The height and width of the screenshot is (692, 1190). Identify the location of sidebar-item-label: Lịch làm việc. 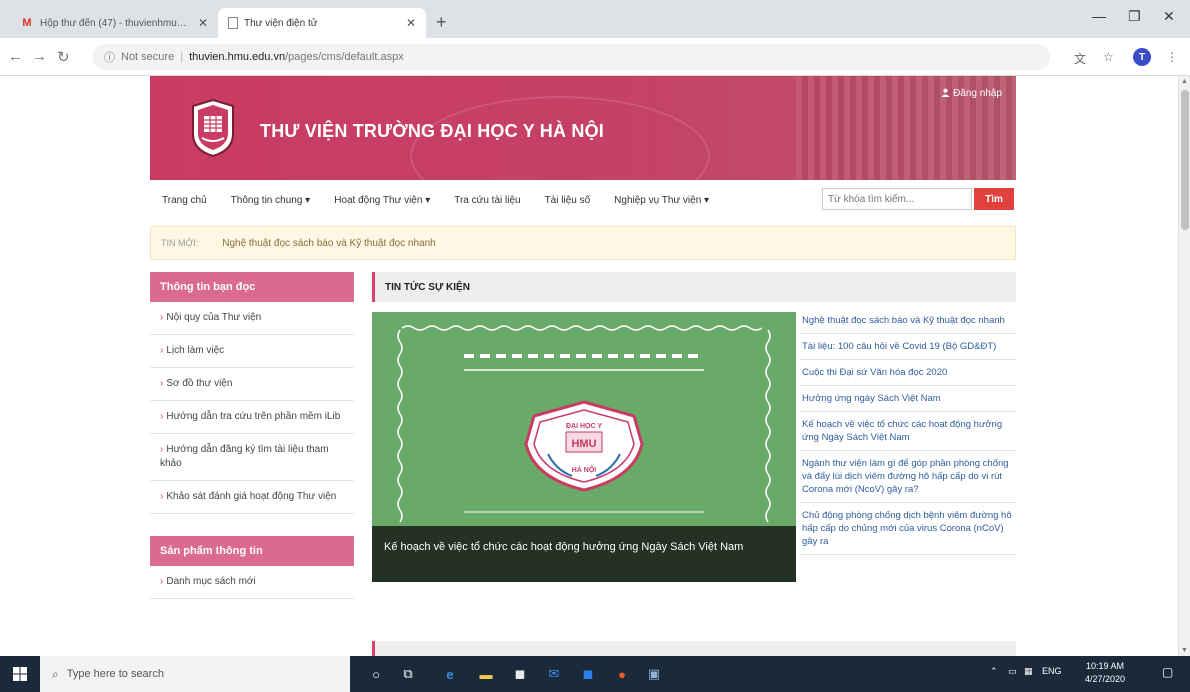
(195, 350).